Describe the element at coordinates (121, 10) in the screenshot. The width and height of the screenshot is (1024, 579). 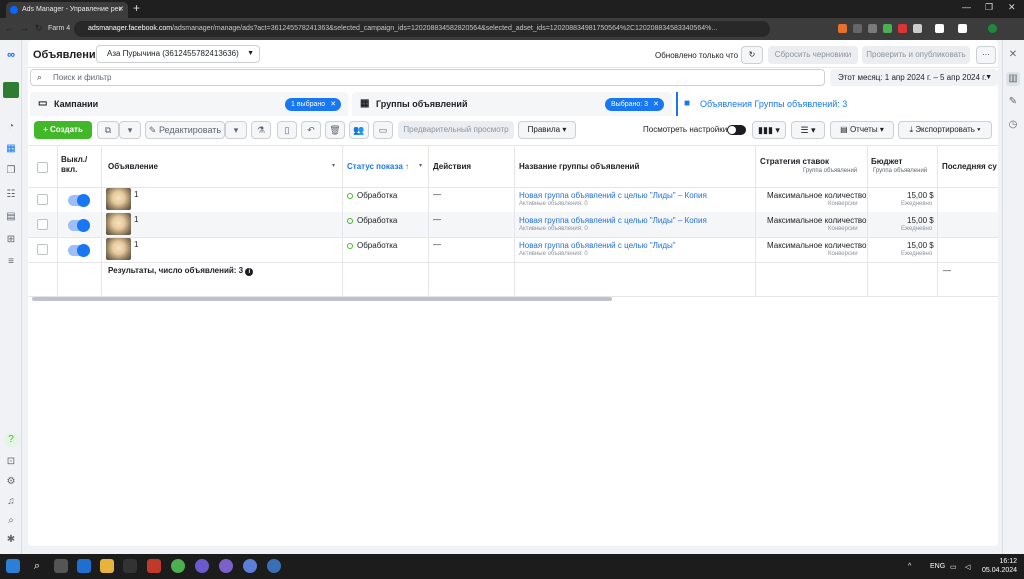
I see `close-tab-icon: ✕` at that location.